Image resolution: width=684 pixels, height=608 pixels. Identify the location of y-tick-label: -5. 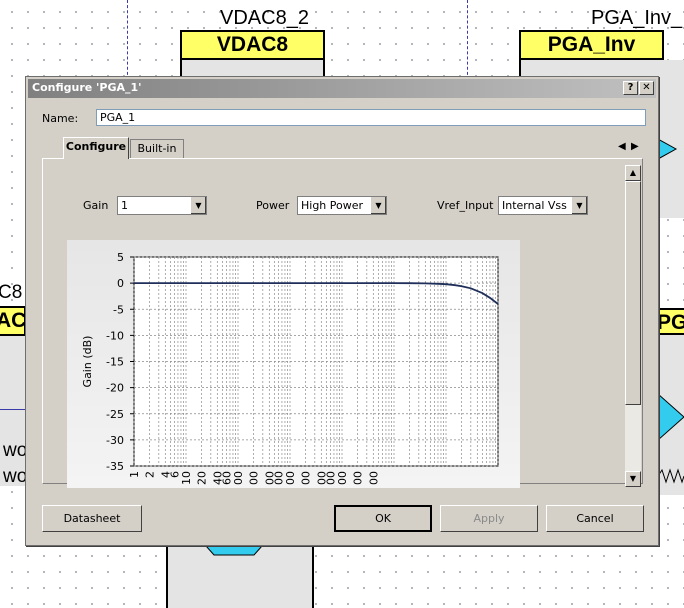
(118, 309).